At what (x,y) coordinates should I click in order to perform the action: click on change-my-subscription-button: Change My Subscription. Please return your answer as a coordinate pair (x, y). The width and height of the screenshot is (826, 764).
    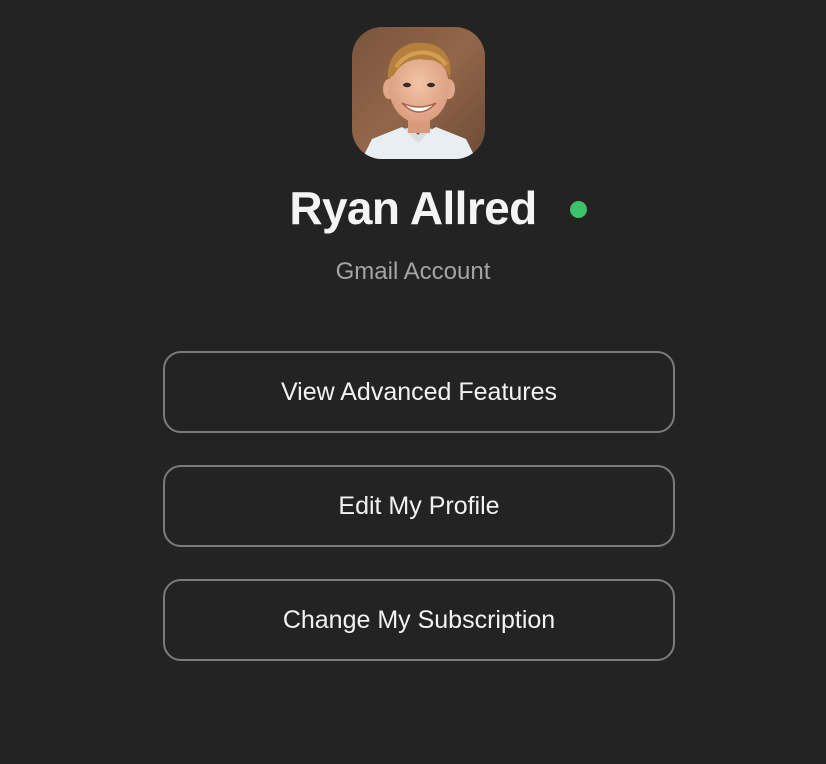
    Looking at the image, I should click on (419, 620).